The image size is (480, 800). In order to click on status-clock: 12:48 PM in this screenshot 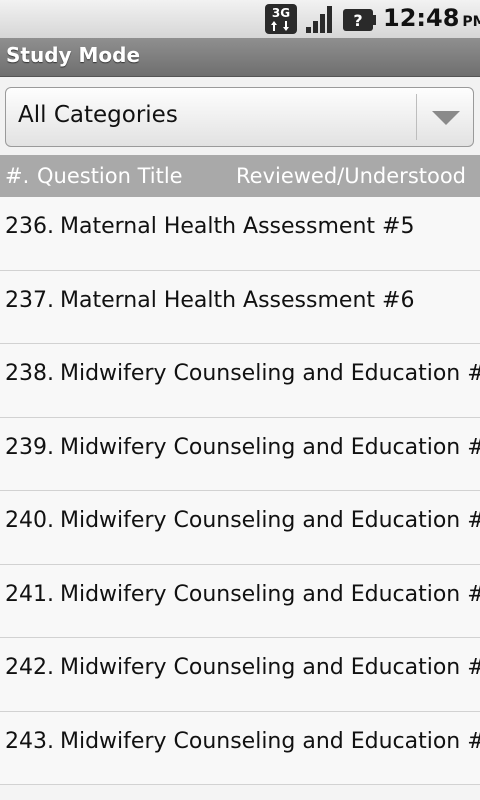, I will do `click(431, 18)`.